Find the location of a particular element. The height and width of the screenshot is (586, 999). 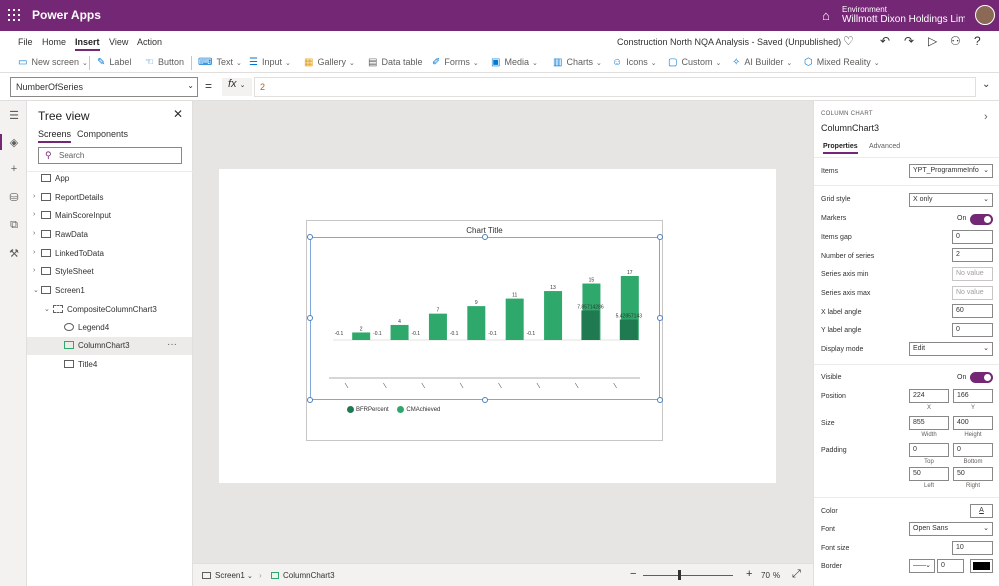

ai-builder-button: ✧ AI Builder ⌄ is located at coordinates (762, 62).